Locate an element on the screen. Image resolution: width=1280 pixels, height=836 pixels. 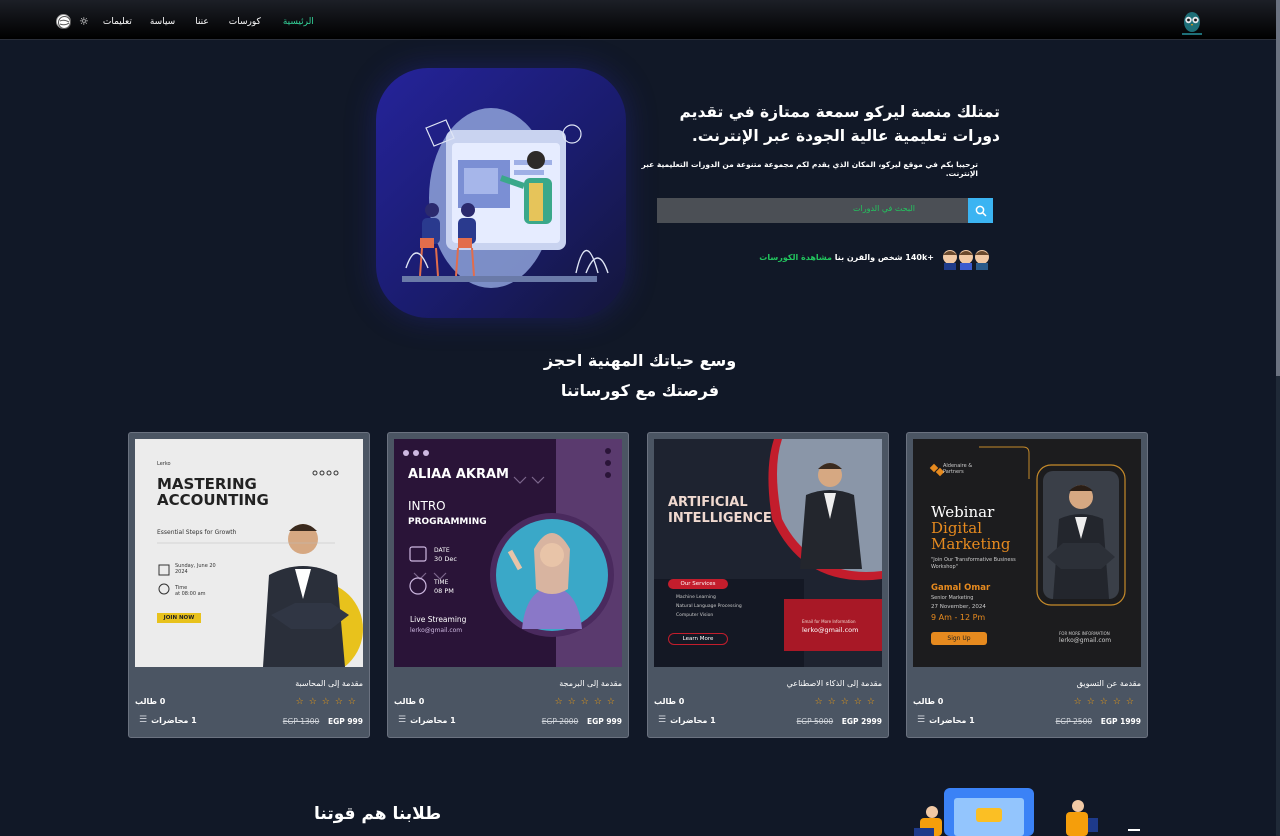
thumb-cta: Learn More is located at coordinates (698, 639).